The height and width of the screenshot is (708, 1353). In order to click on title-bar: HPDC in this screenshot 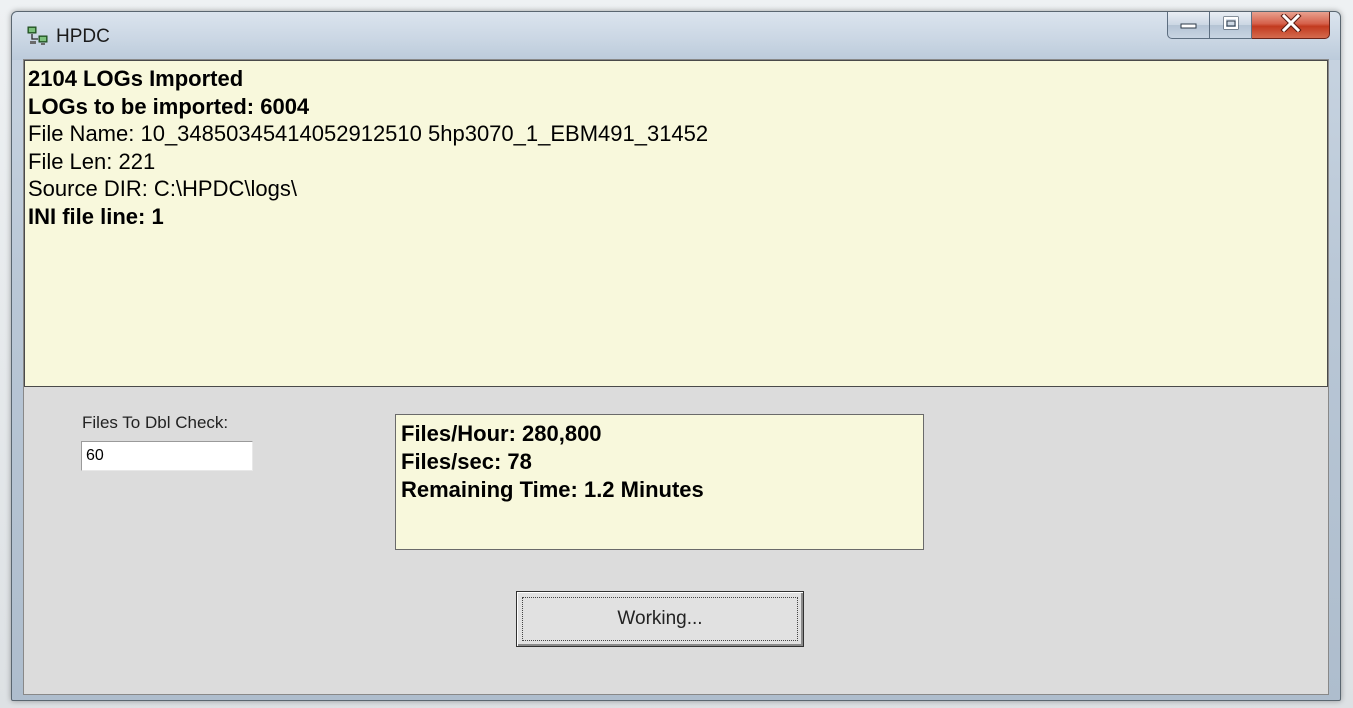, I will do `click(676, 35)`.